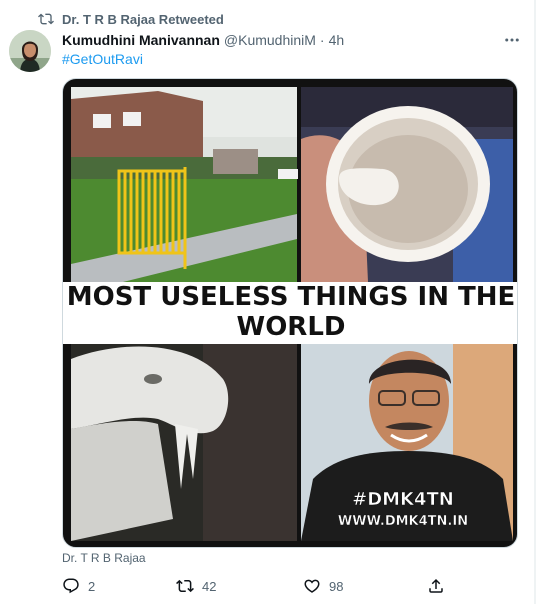 The width and height of the screenshot is (536, 604). I want to click on caption-line-1: MOST USELESS THINGS IN THE, so click(291, 297).